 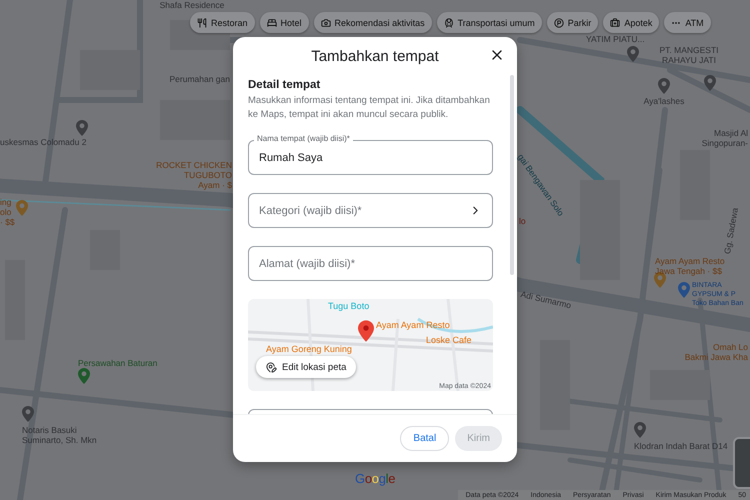 What do you see at coordinates (222, 22) in the screenshot?
I see `category-chip: Restoran` at bounding box center [222, 22].